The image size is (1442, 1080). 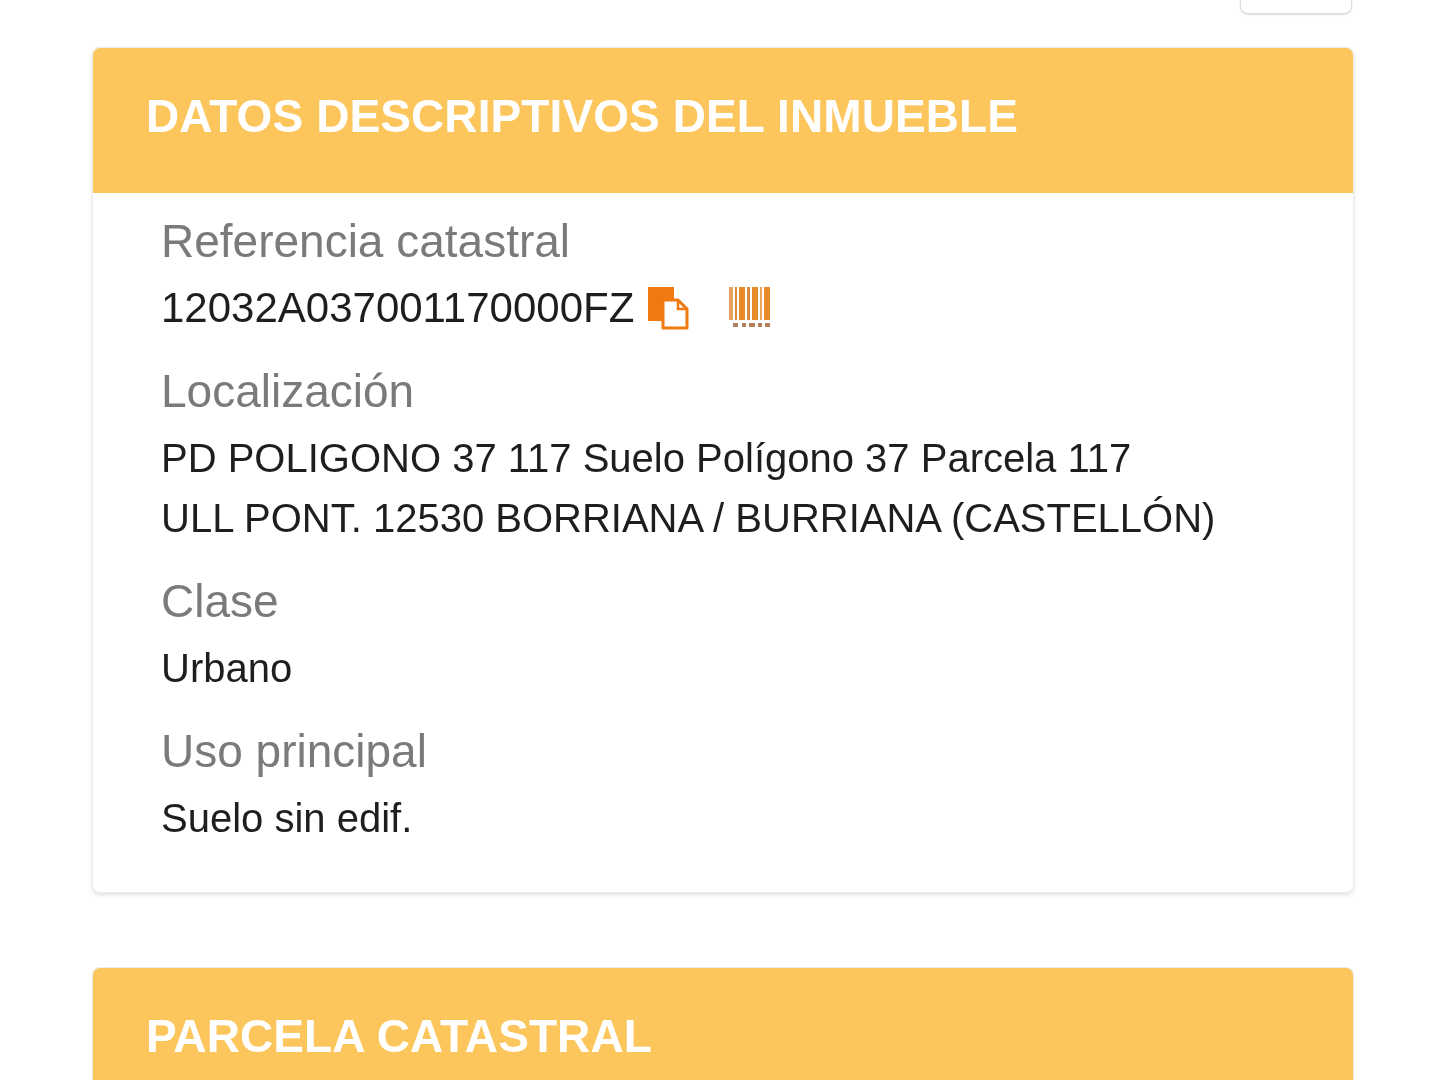 I want to click on section-title: PARCELA CATASTRAL, so click(x=399, y=1036).